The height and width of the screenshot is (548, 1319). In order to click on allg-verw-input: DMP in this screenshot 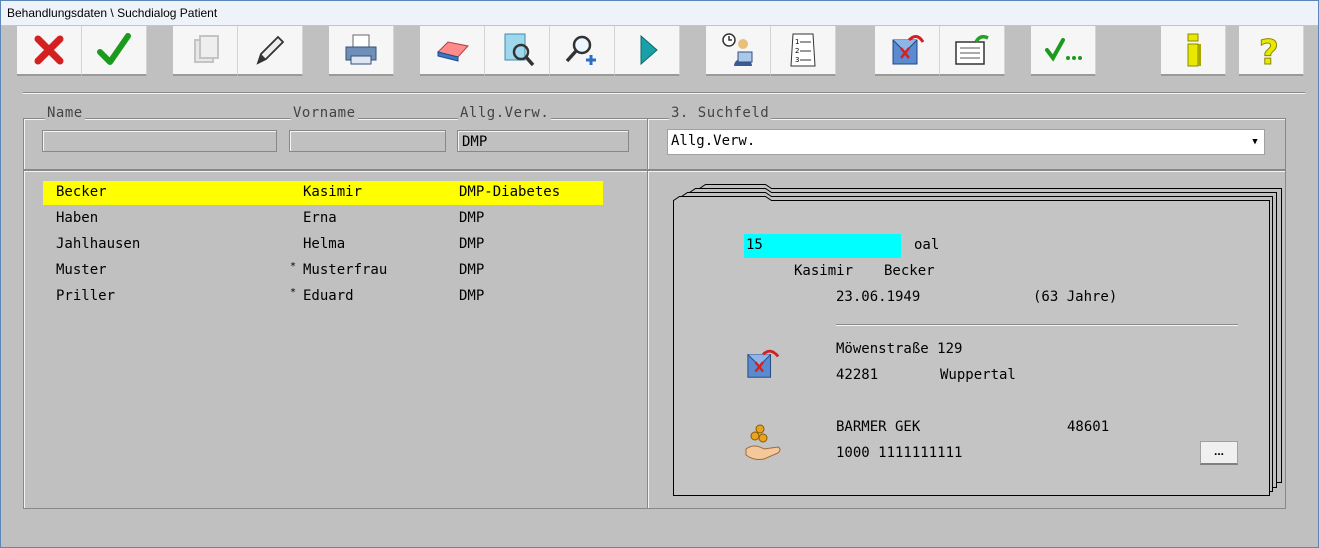, I will do `click(543, 141)`.